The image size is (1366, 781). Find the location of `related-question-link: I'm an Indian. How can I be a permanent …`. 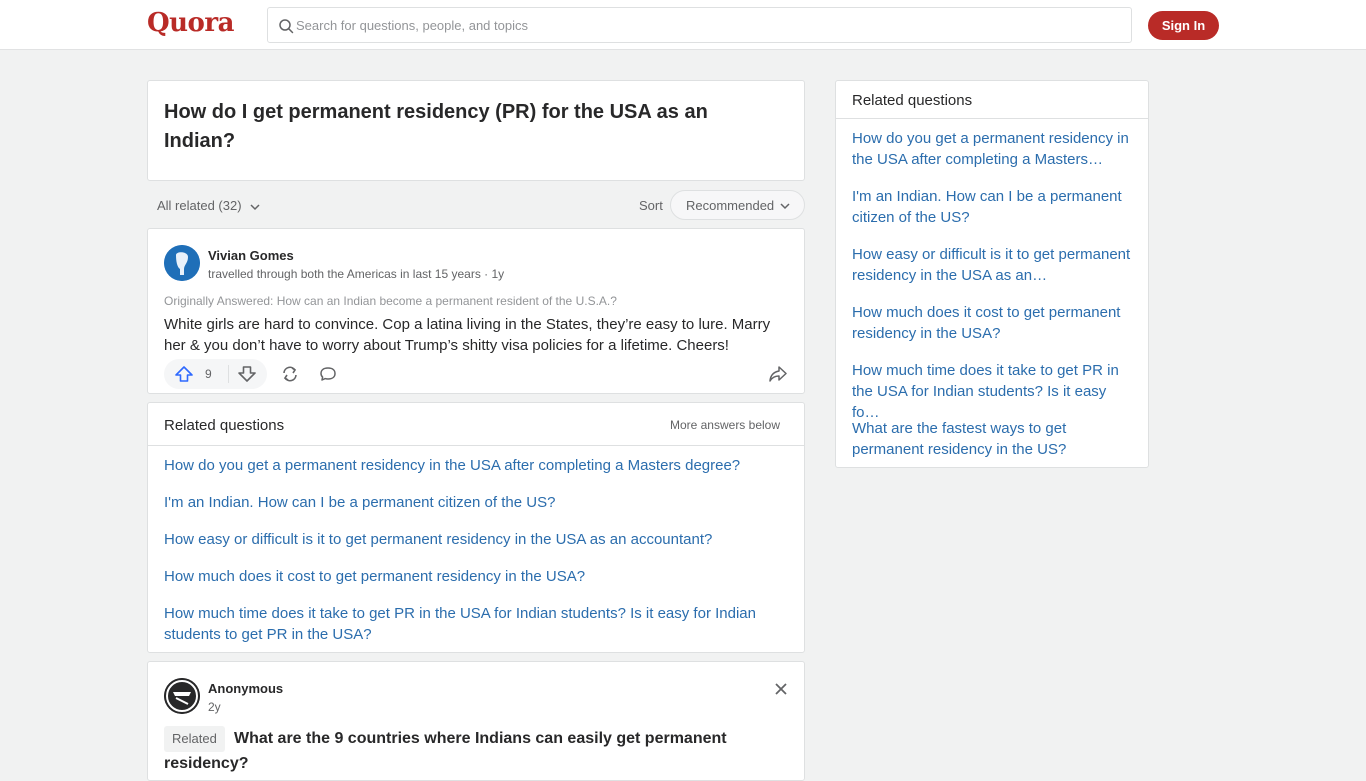

related-question-link: I'm an Indian. How can I be a permanent … is located at coordinates (474, 502).